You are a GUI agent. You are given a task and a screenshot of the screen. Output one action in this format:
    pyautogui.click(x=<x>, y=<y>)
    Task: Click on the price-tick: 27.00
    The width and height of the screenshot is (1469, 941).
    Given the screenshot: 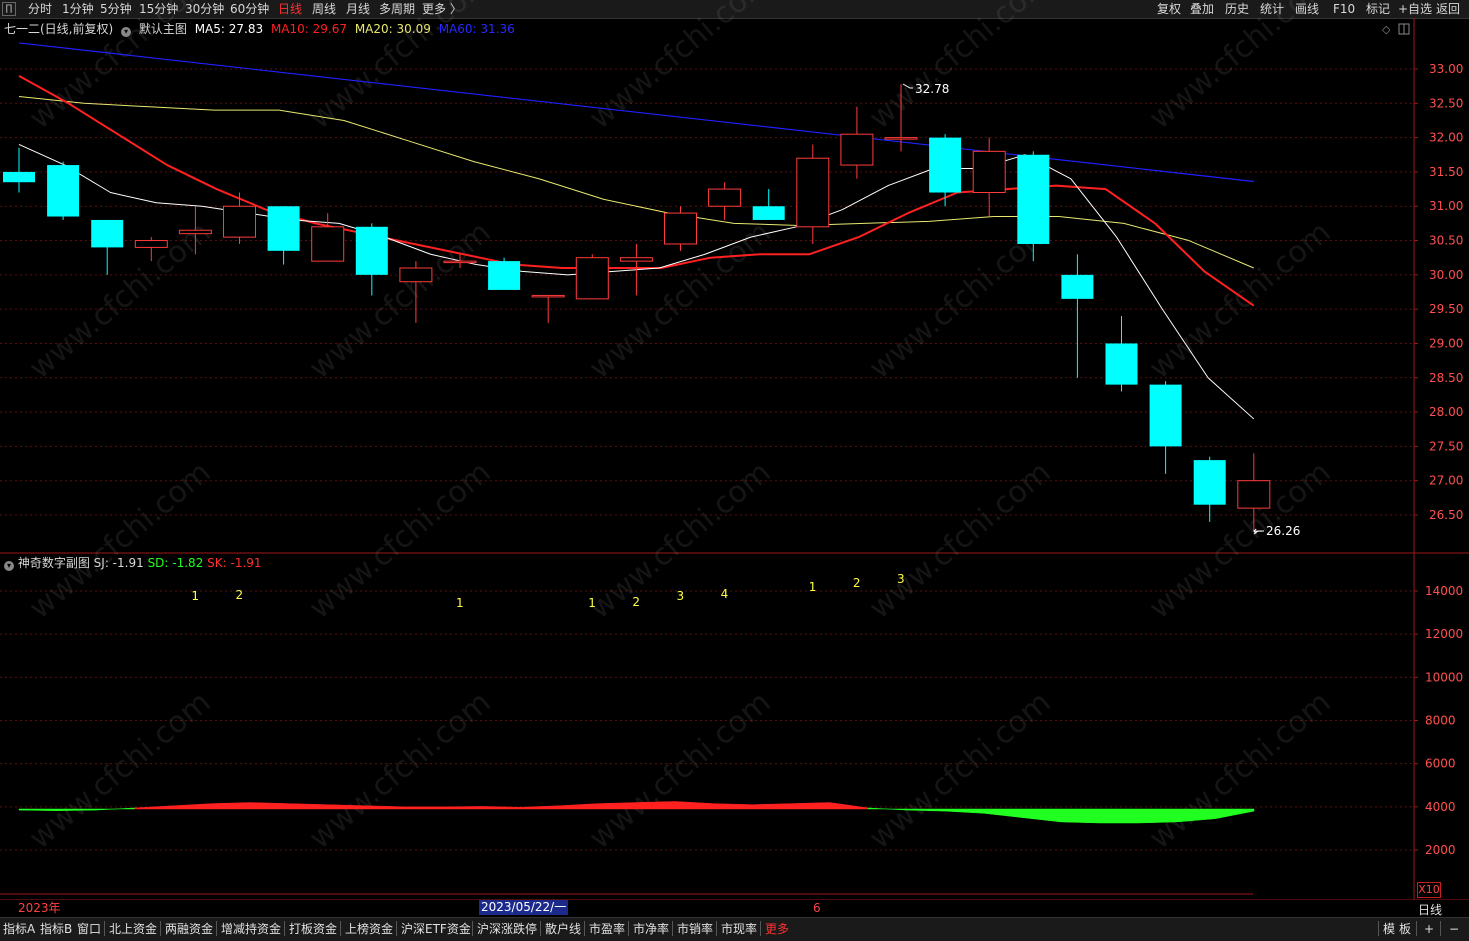 What is the action you would take?
    pyautogui.click(x=1446, y=481)
    